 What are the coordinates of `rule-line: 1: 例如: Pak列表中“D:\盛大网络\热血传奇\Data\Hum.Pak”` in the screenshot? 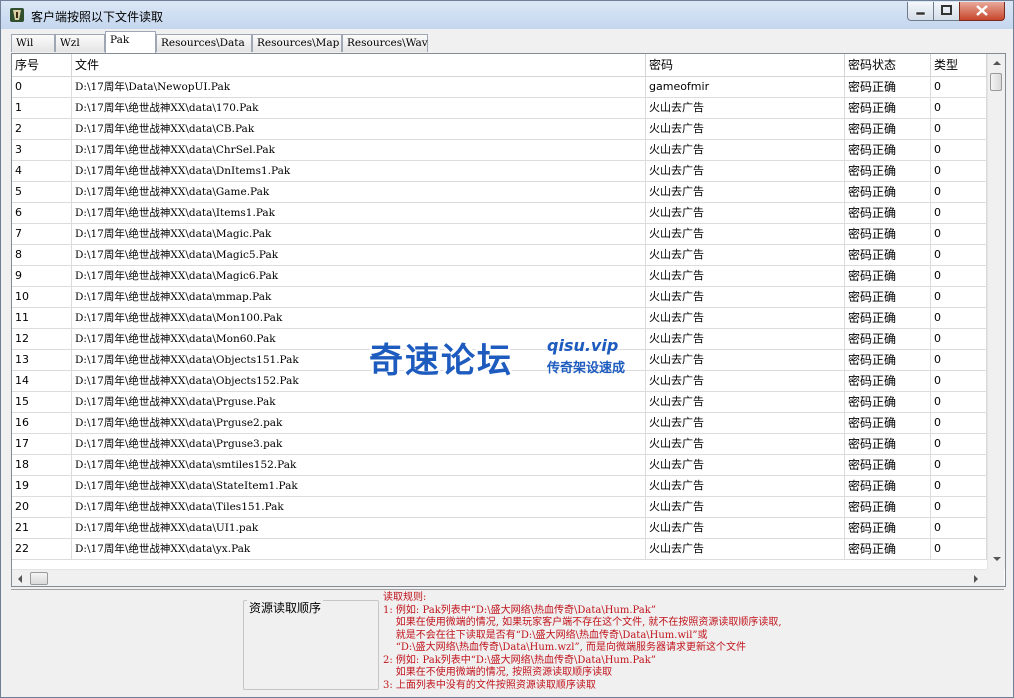 It's located at (519, 610).